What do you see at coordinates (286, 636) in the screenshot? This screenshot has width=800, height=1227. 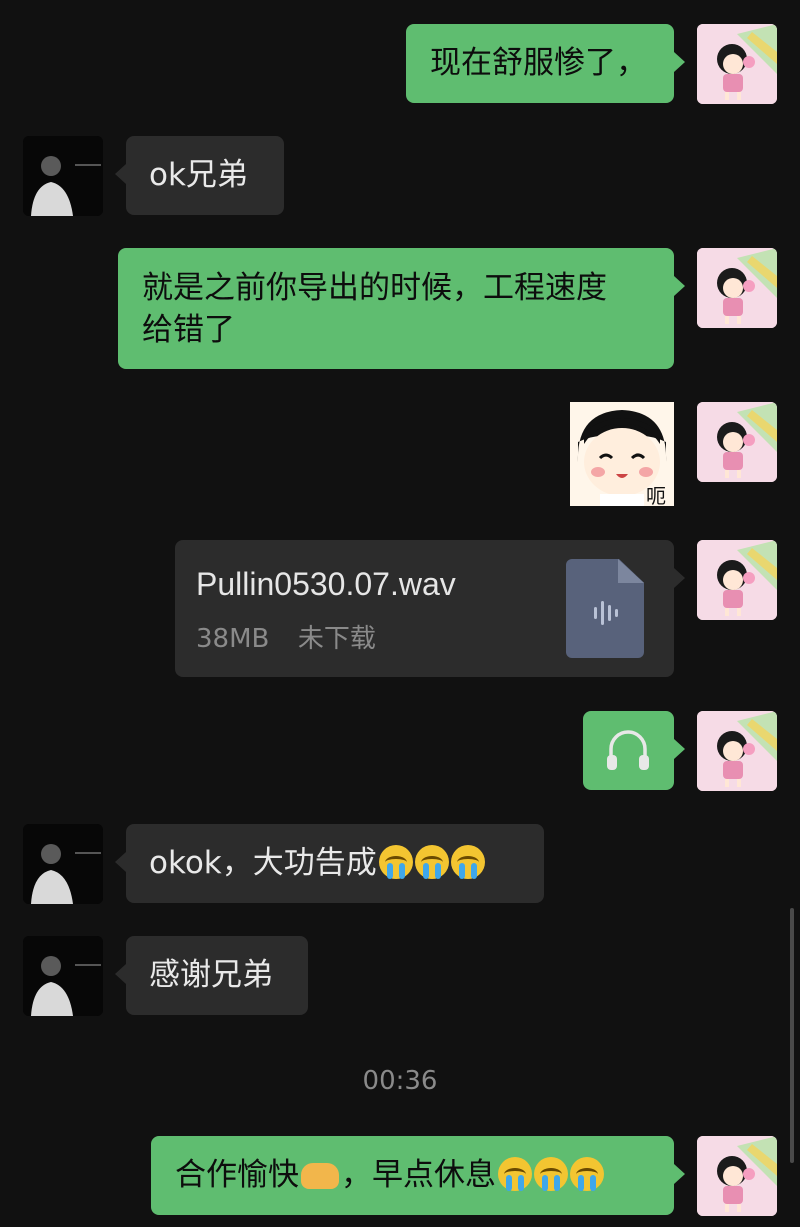 I see `file-meta: 38MB 未下载` at bounding box center [286, 636].